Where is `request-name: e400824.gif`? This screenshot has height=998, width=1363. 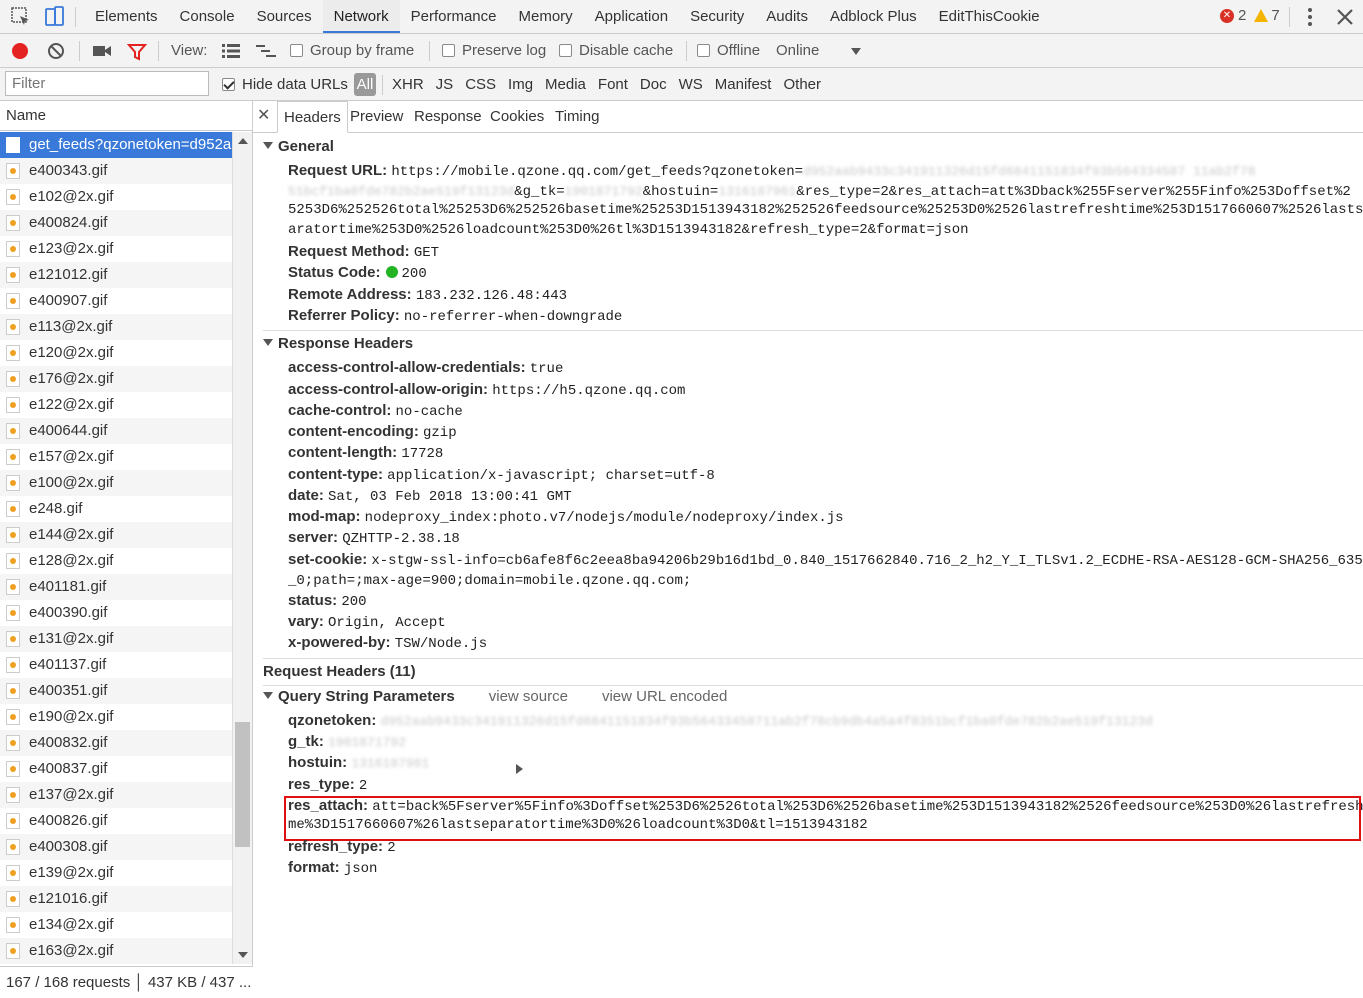
request-name: e400824.gif is located at coordinates (68, 222).